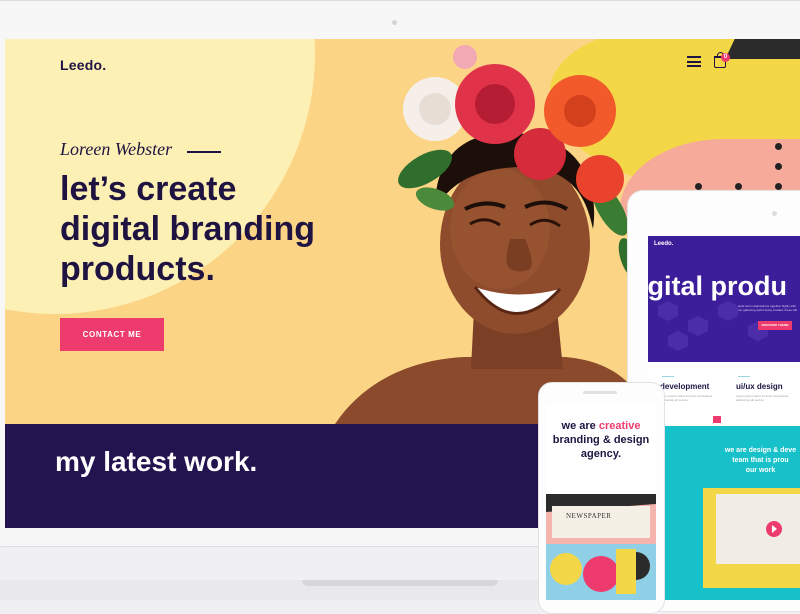  Describe the element at coordinates (204, 152) in the screenshot. I see `signature-divider` at that location.